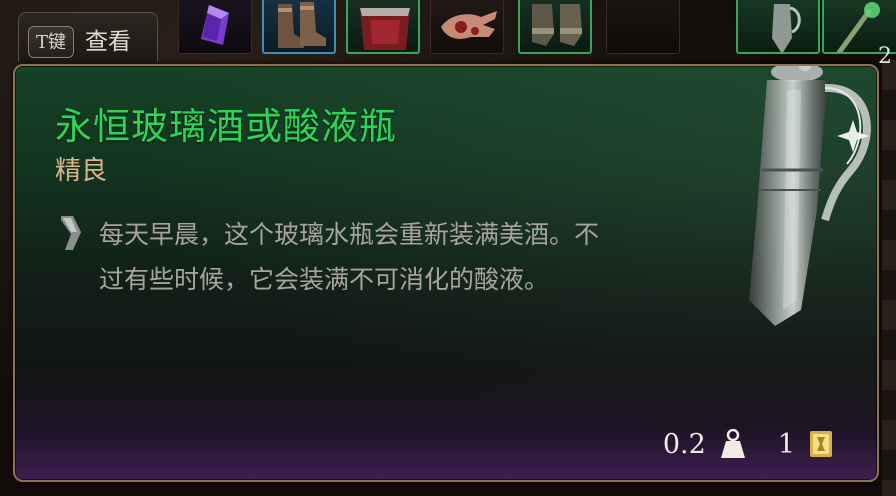 Image resolution: width=896 pixels, height=496 pixels. What do you see at coordinates (748, 444) in the screenshot?
I see `tooltip-footer: 0.2 1` at bounding box center [748, 444].